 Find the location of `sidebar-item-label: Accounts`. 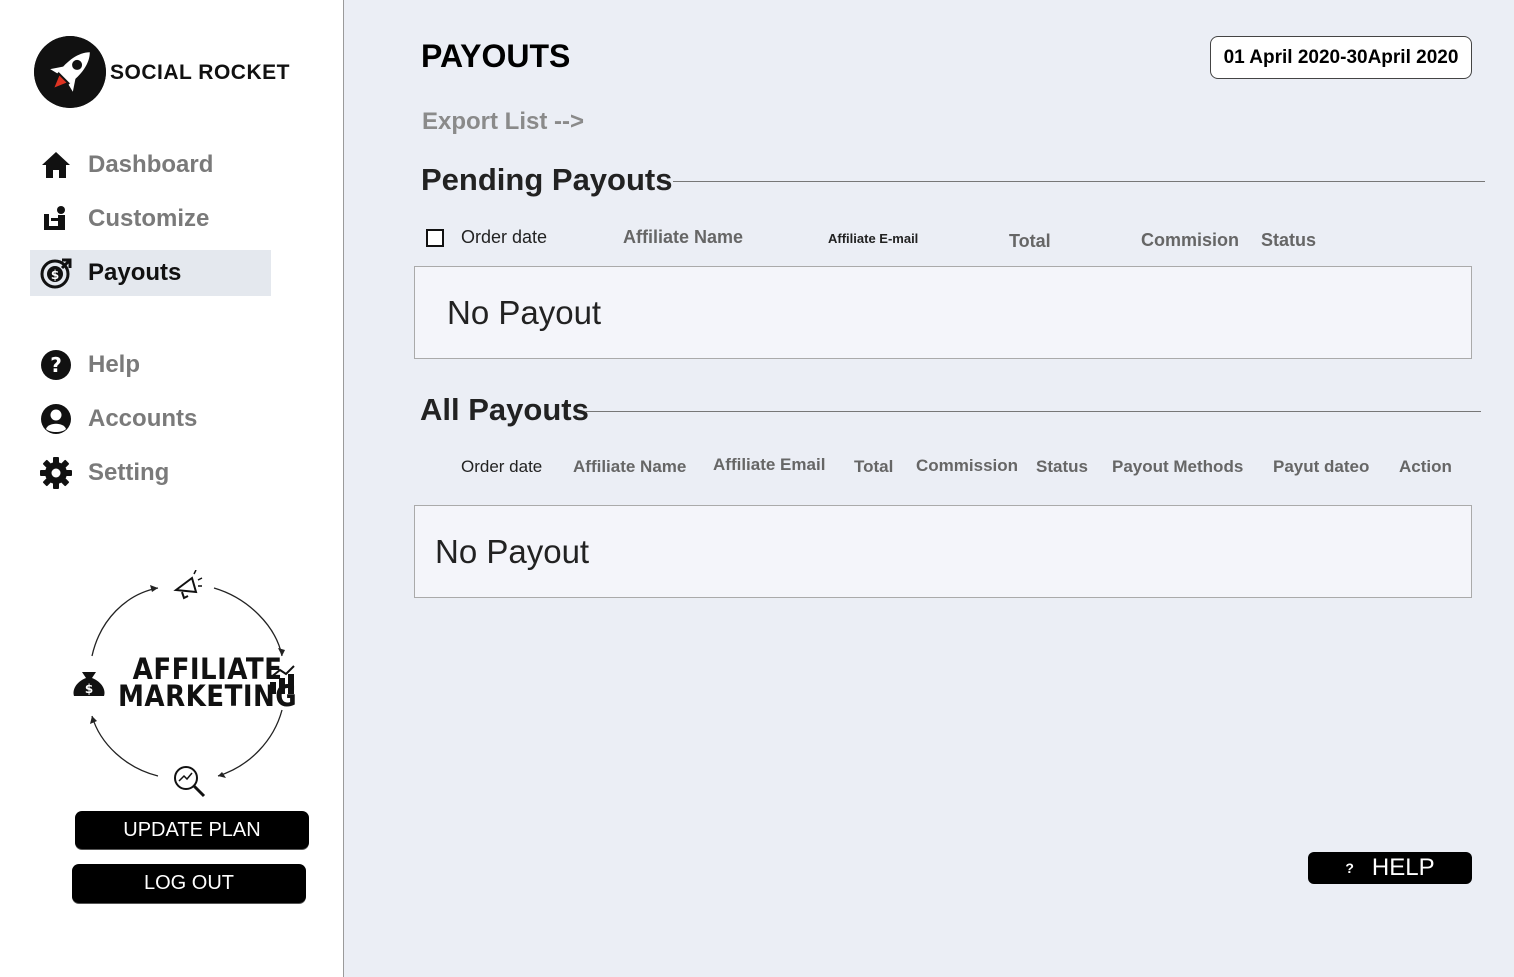

sidebar-item-label: Accounts is located at coordinates (143, 418).